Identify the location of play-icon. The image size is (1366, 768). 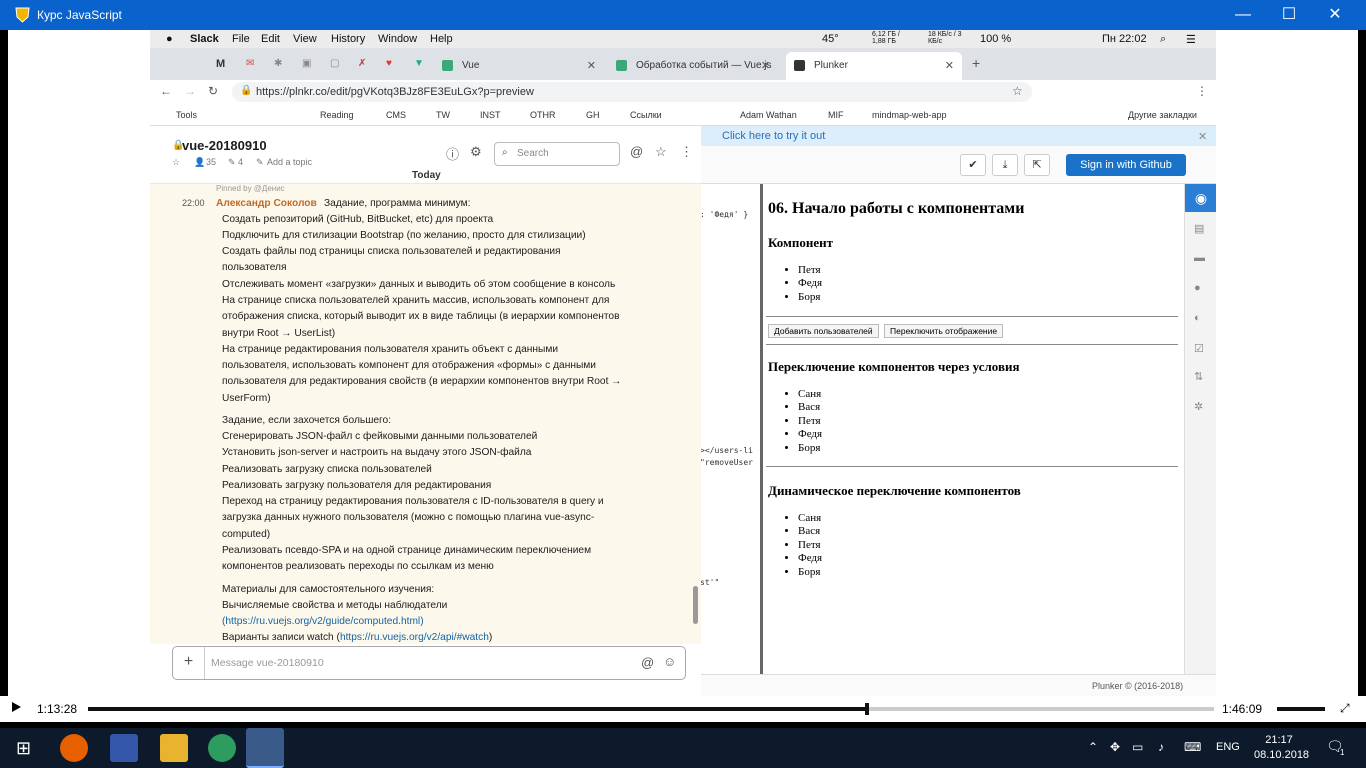
(16, 707).